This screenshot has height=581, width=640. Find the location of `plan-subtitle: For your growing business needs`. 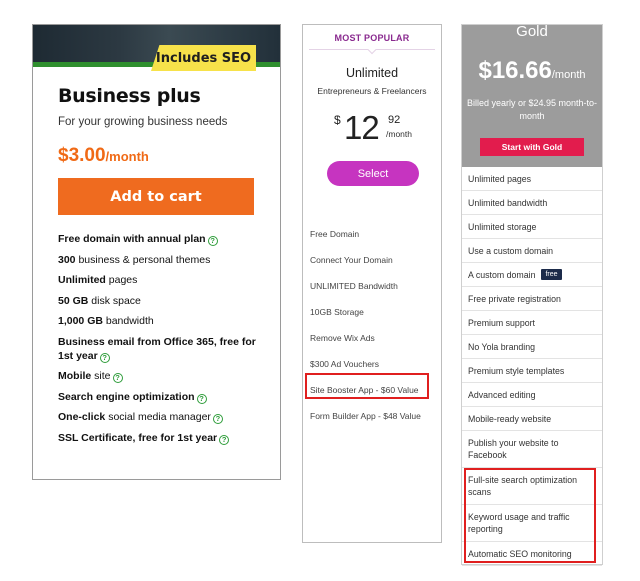

plan-subtitle: For your growing business needs is located at coordinates (143, 122).